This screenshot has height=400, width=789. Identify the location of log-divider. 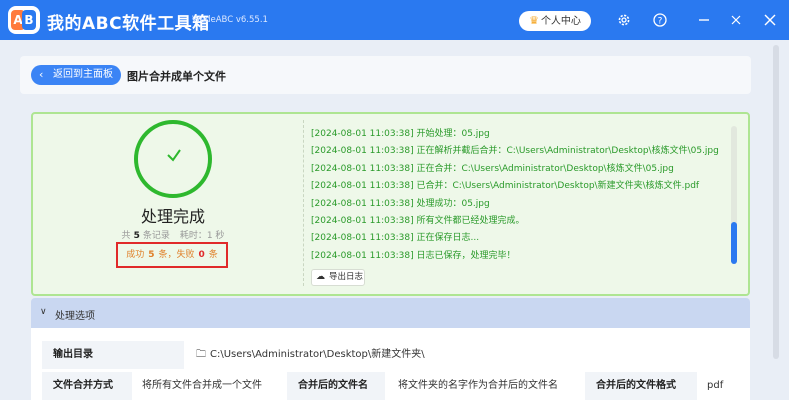
(303, 203).